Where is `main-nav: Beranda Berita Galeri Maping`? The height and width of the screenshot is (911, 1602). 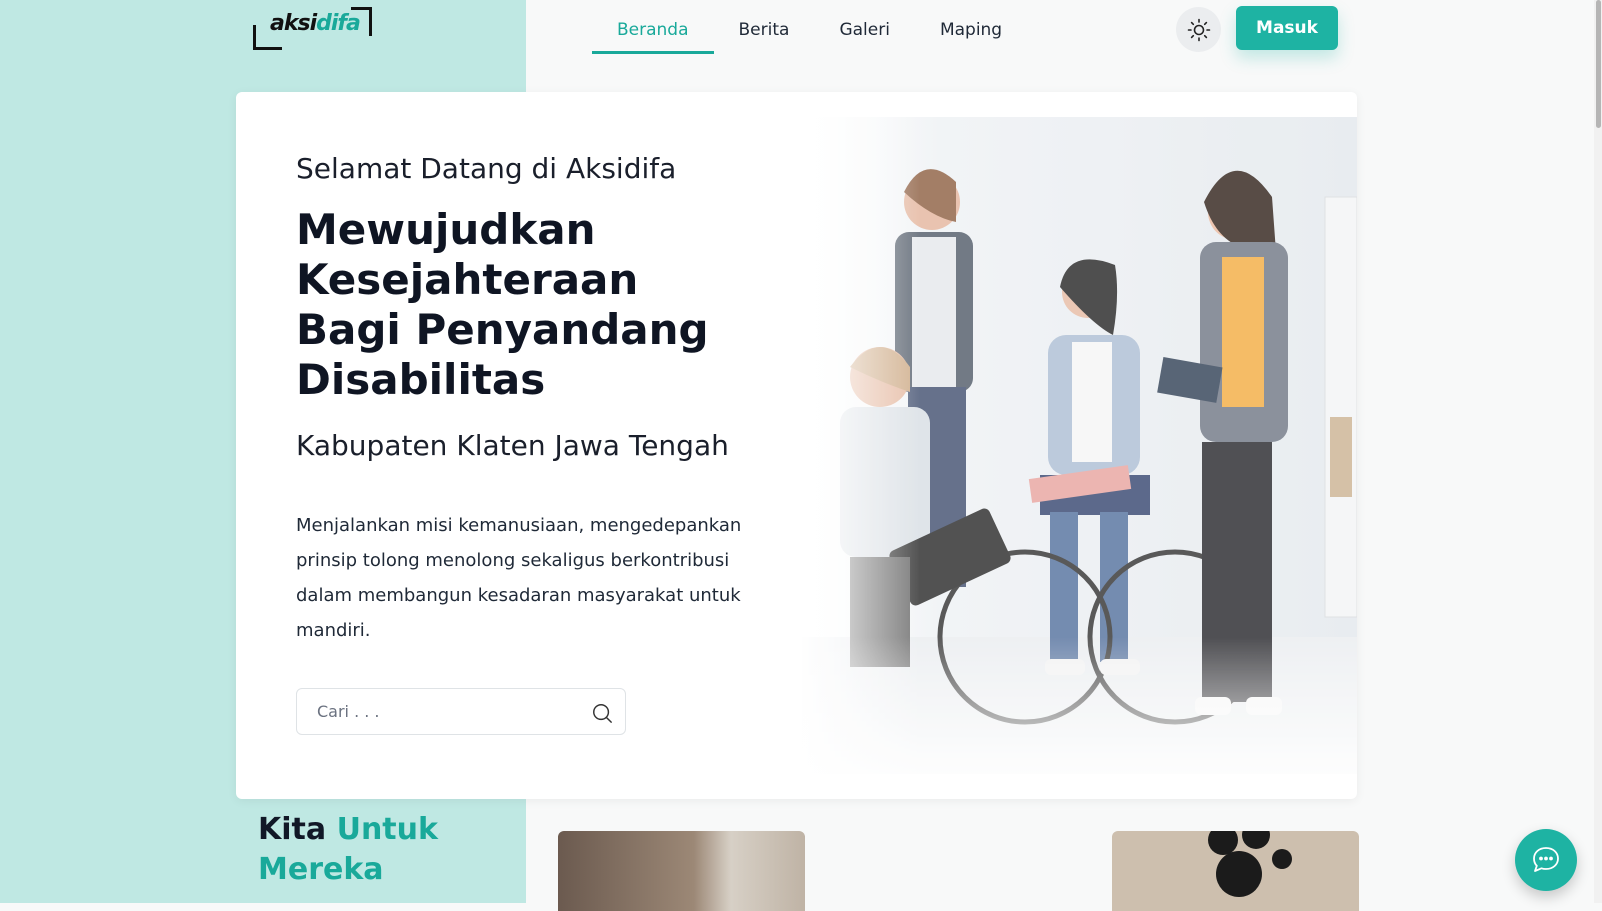 main-nav: Beranda Berita Galeri Maping is located at coordinates (809, 27).